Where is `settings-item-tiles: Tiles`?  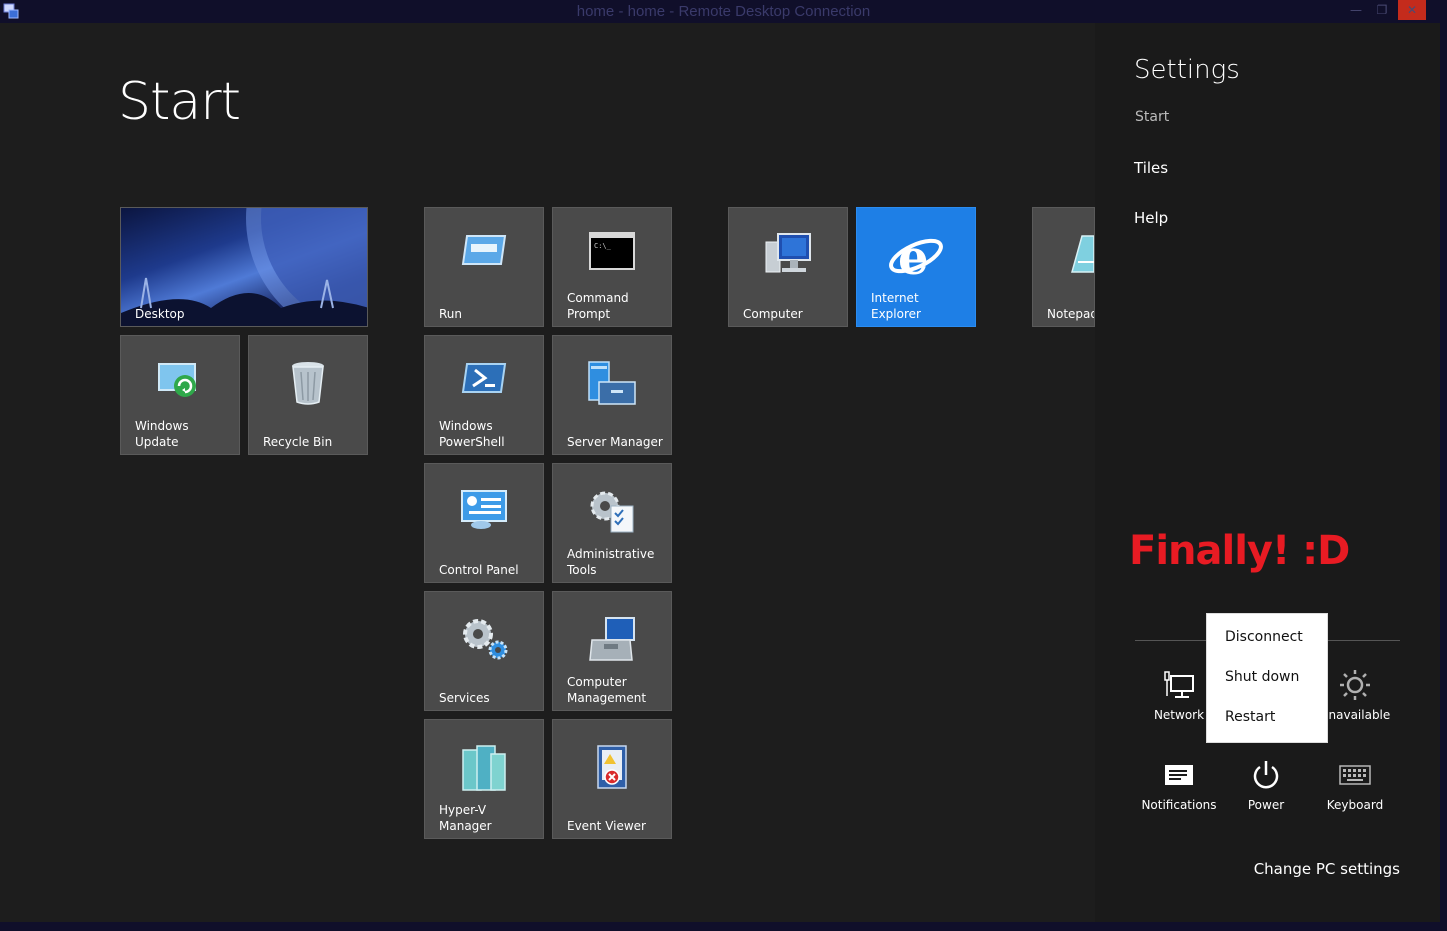
settings-item-tiles: Tiles is located at coordinates (1151, 168).